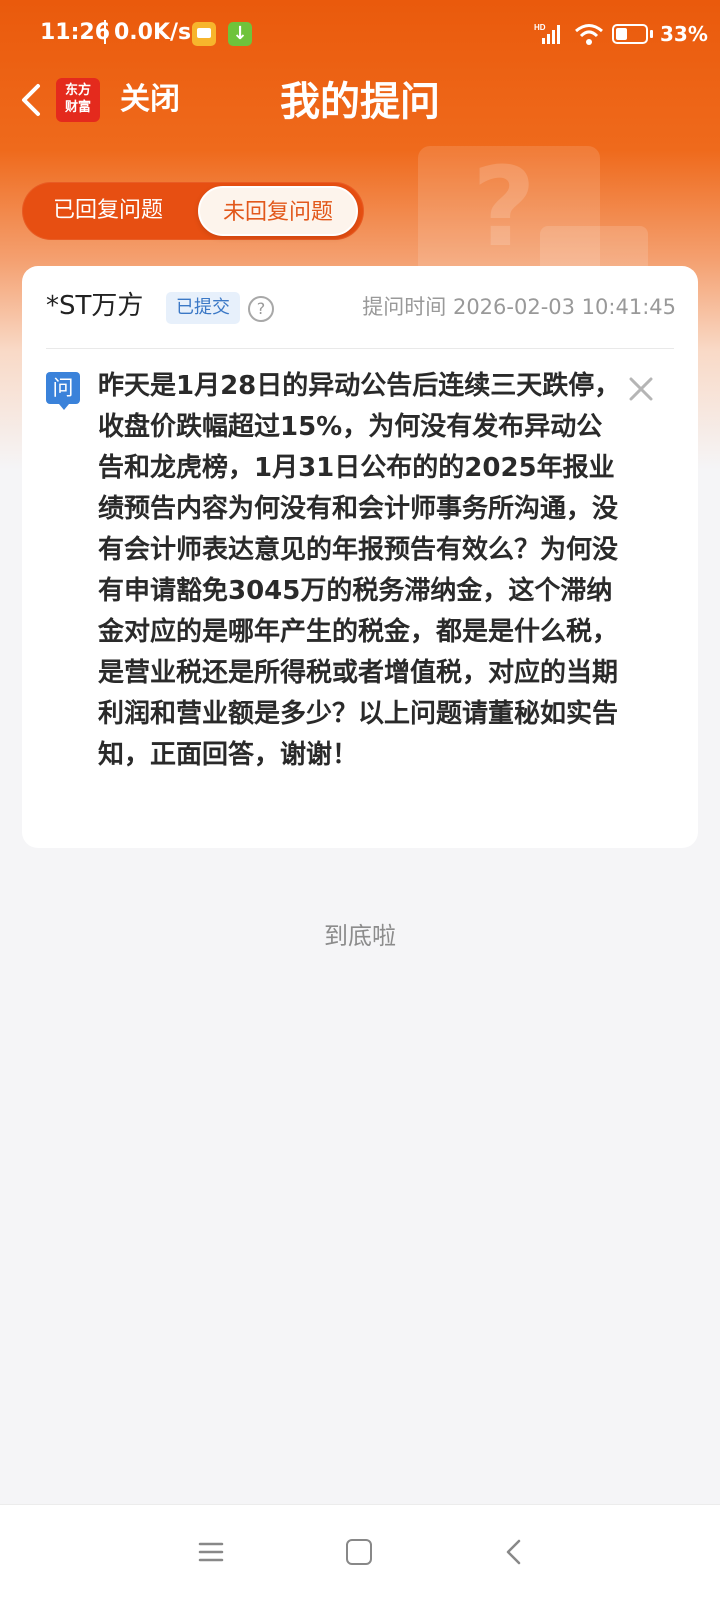 This screenshot has width=720, height=1600. I want to click on battery-icon, so click(630, 34).